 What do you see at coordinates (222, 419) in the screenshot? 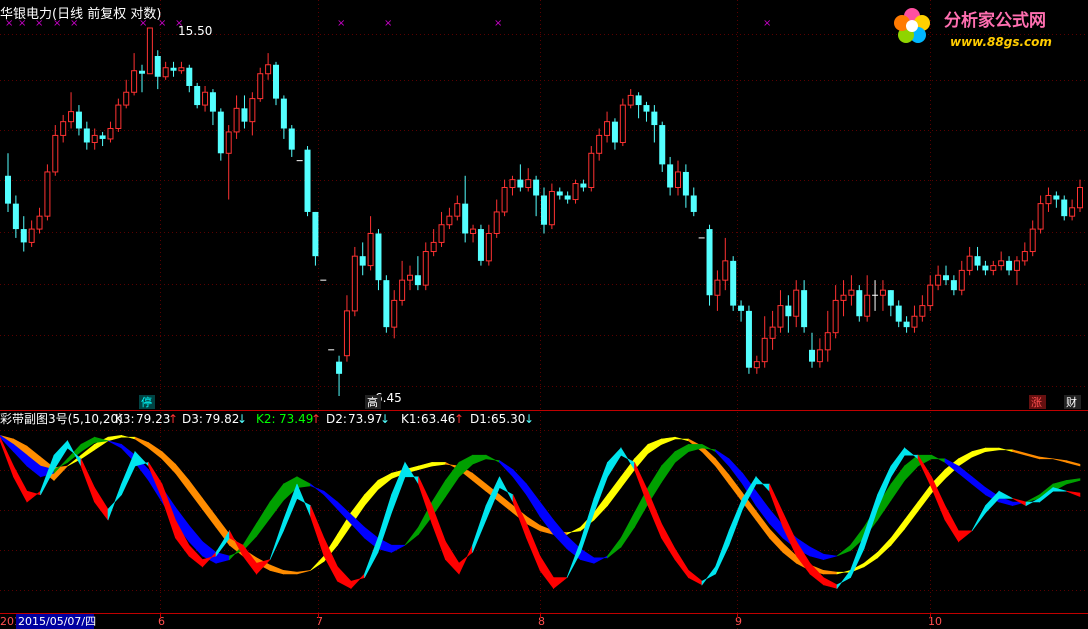
I see `d3-value: 79.82` at bounding box center [222, 419].